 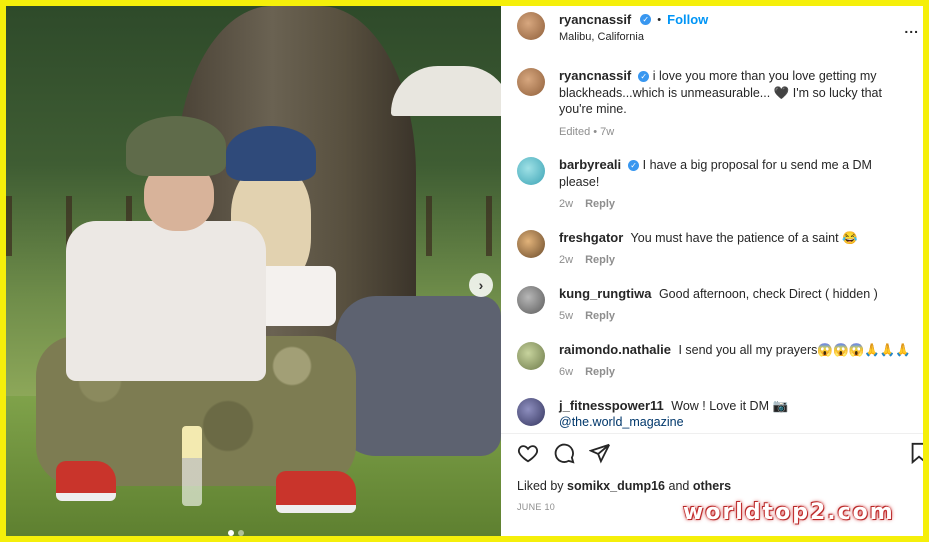 What do you see at coordinates (418, 376) in the screenshot?
I see `jeans` at bounding box center [418, 376].